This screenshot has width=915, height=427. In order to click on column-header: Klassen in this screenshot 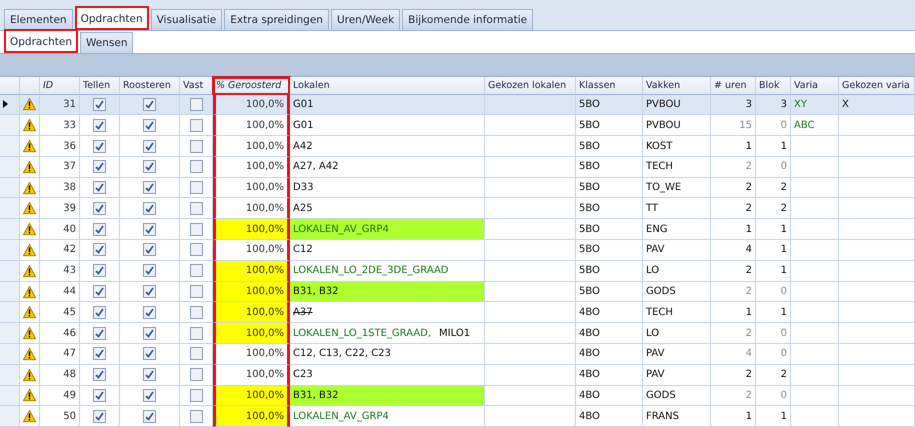, I will do `click(609, 85)`.